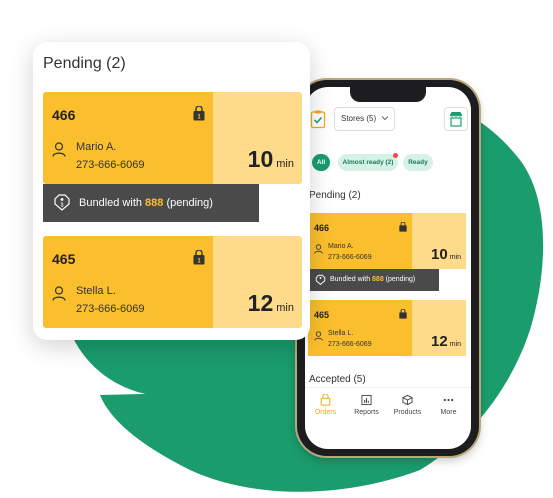 The height and width of the screenshot is (498, 553). I want to click on tab-more: More, so click(448, 405).